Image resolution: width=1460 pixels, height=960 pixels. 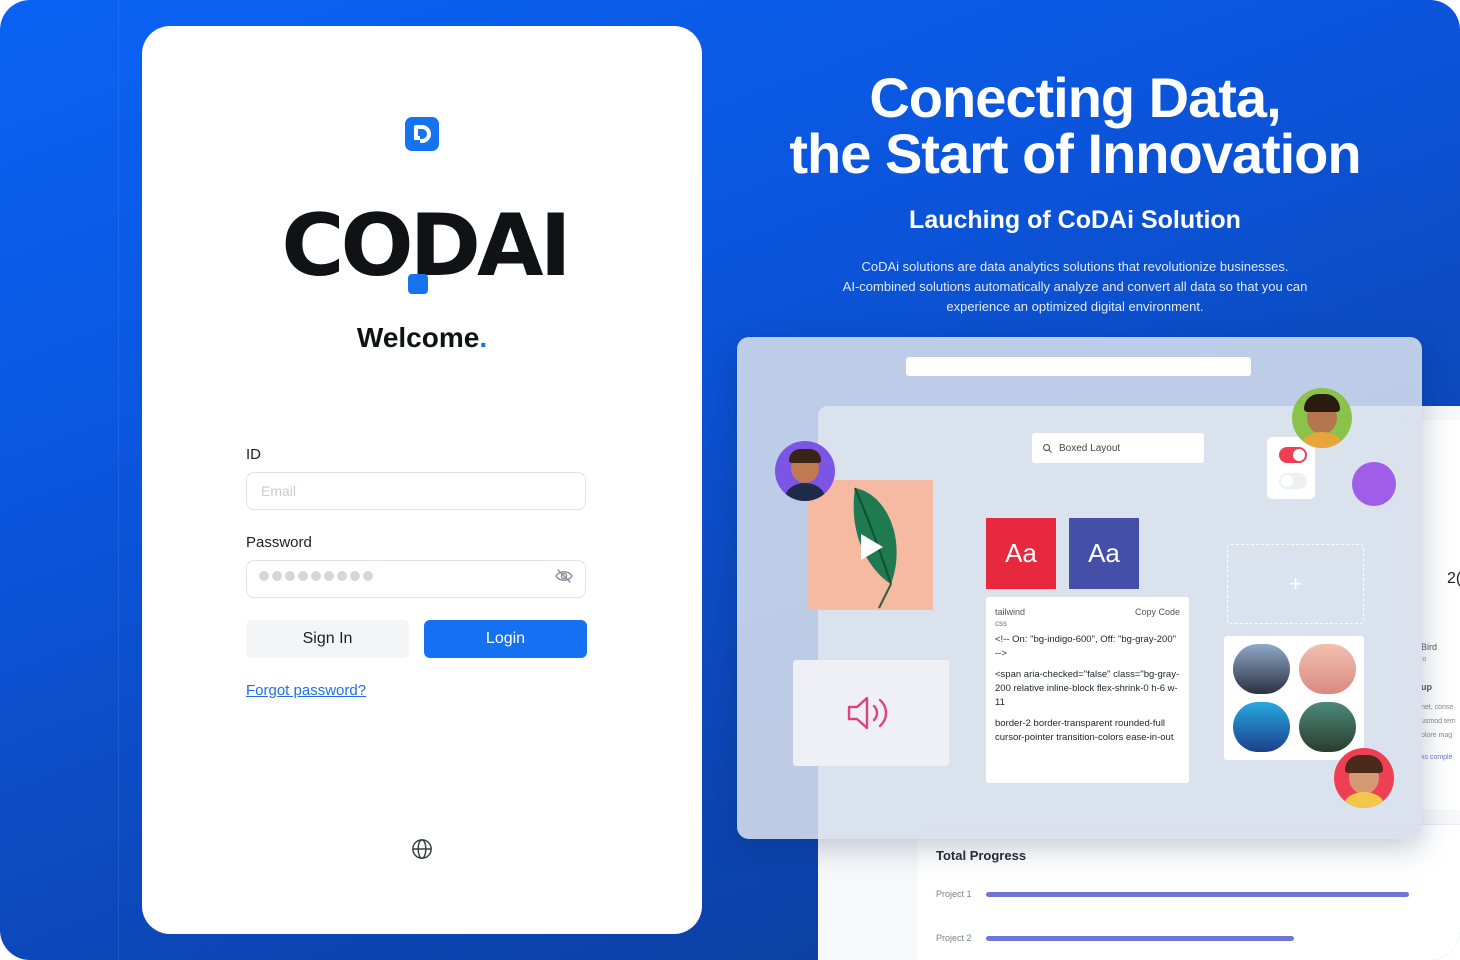 What do you see at coordinates (954, 894) in the screenshot?
I see `project-1-label: Project 1` at bounding box center [954, 894].